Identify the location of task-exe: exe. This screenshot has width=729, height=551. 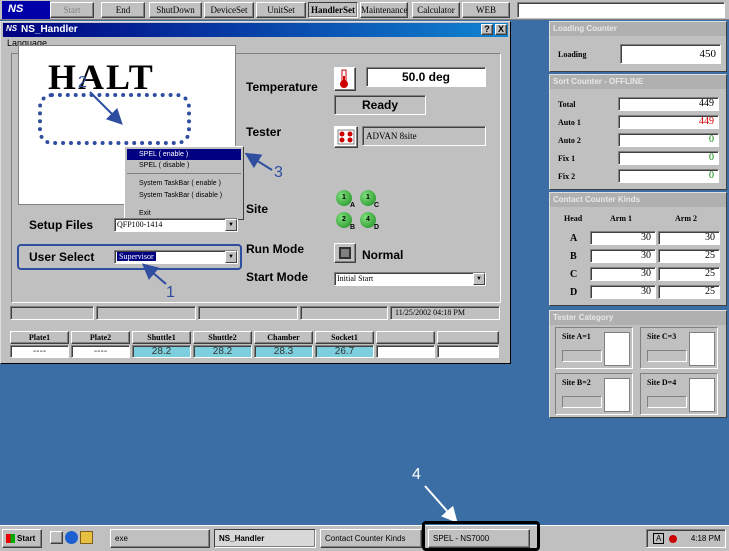
(160, 538).